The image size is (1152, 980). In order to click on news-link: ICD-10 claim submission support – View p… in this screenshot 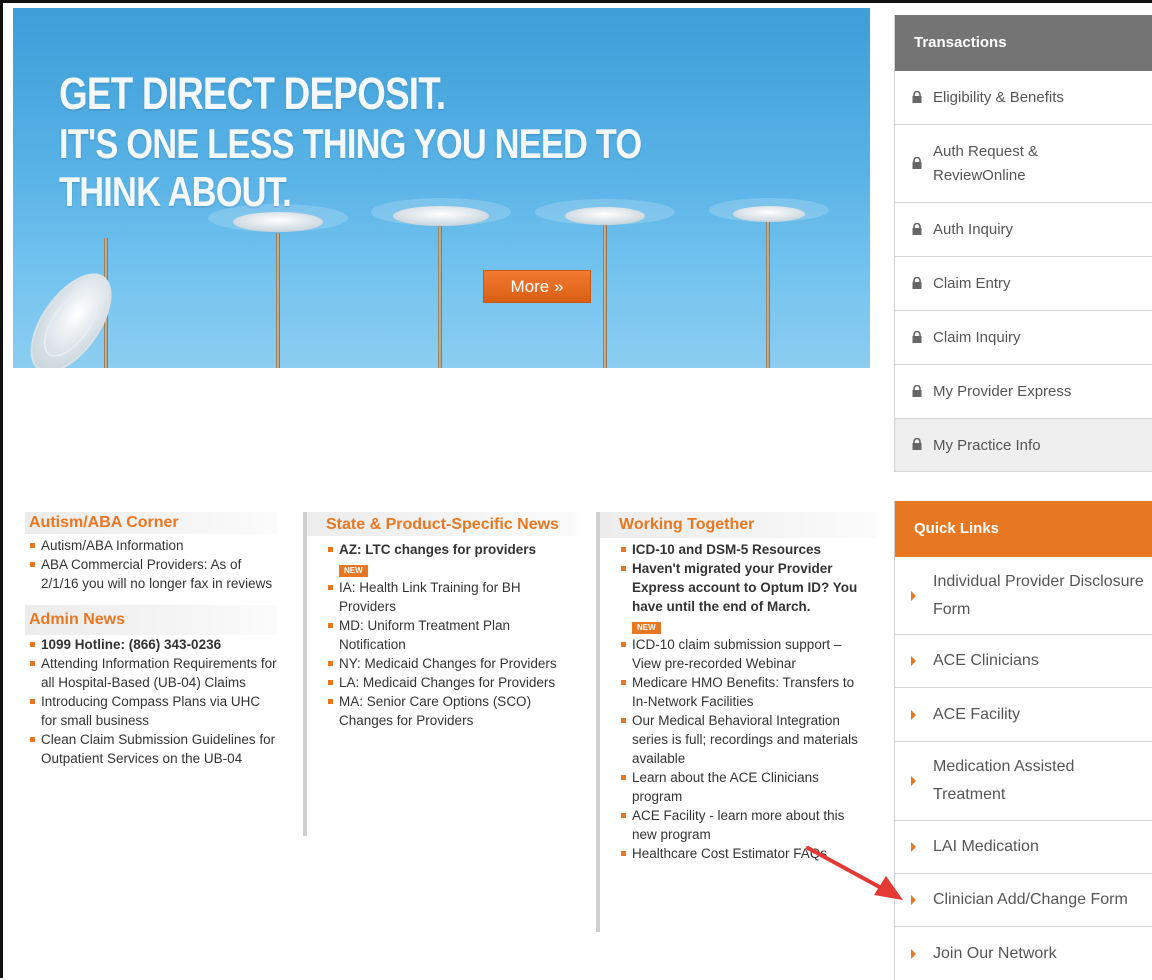, I will do `click(744, 654)`.